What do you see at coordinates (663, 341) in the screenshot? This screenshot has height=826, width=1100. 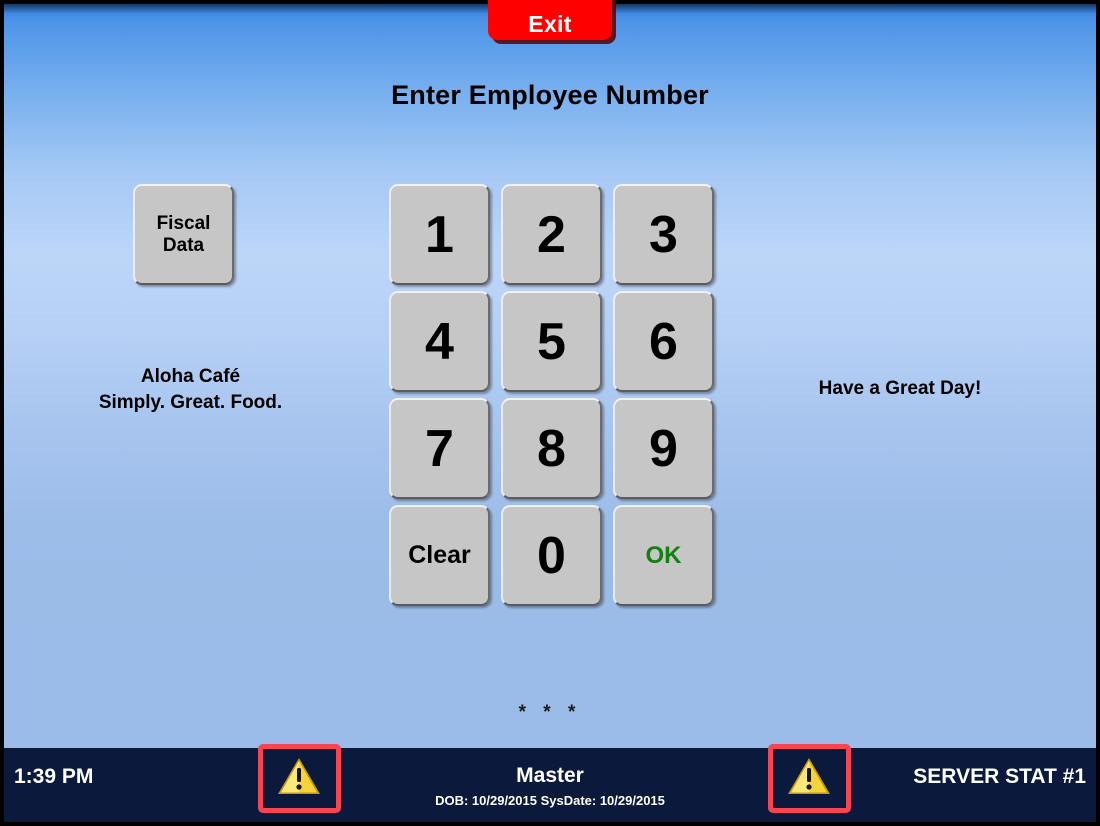 I see `keypad-key-6: 6` at bounding box center [663, 341].